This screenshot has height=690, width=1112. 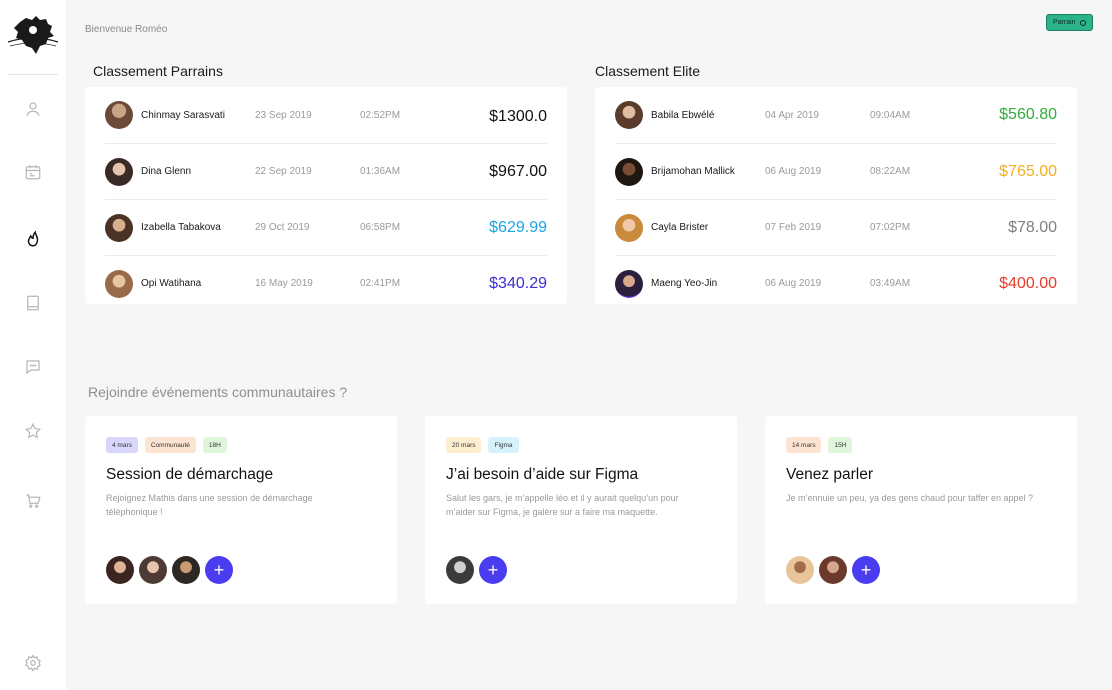 What do you see at coordinates (33, 345) in the screenshot?
I see `sidebar` at bounding box center [33, 345].